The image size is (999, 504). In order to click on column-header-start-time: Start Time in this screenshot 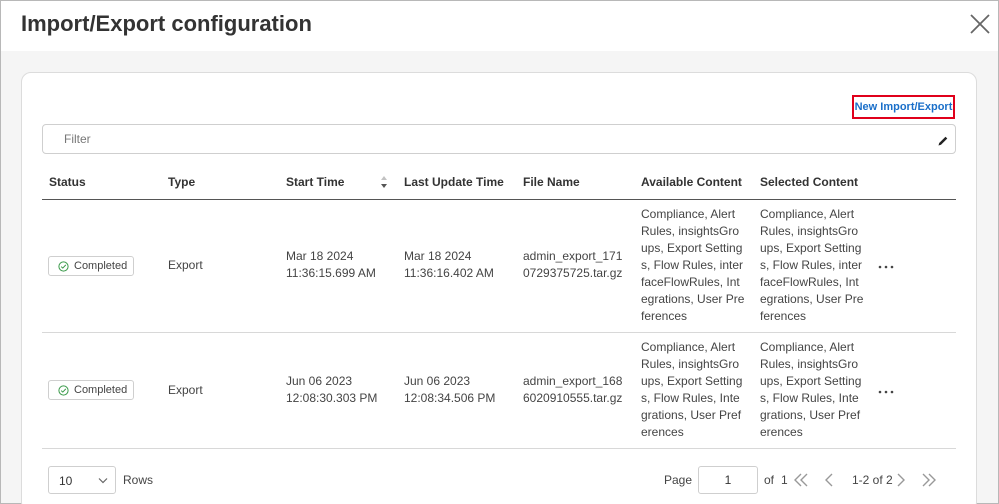, I will do `click(315, 182)`.